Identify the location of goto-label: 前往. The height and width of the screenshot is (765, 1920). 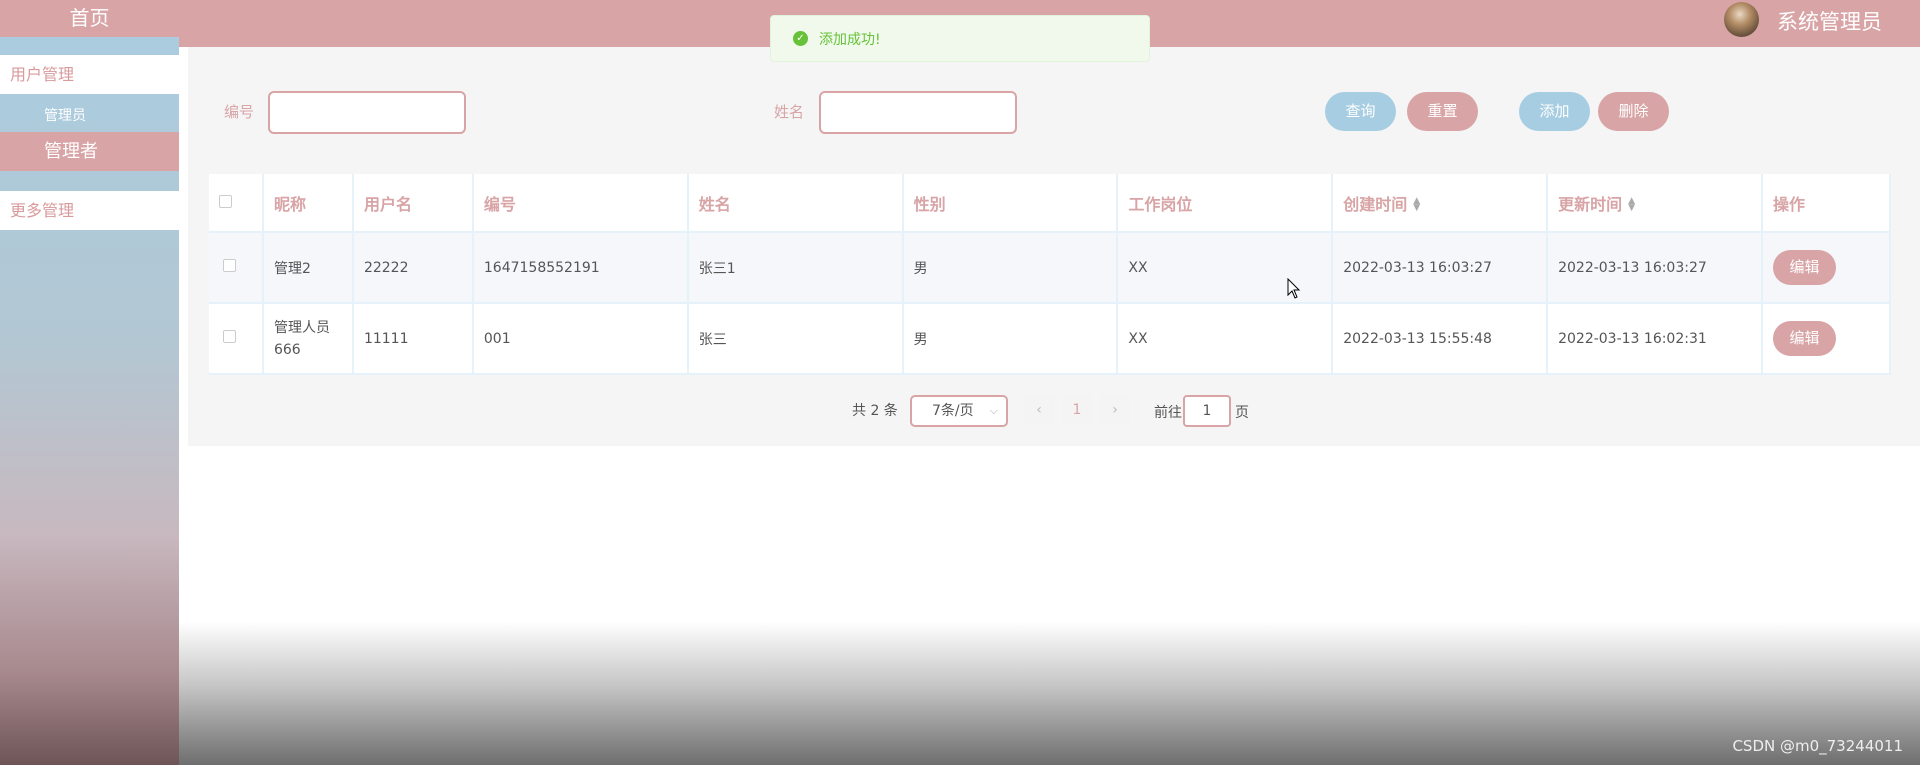
(1168, 413).